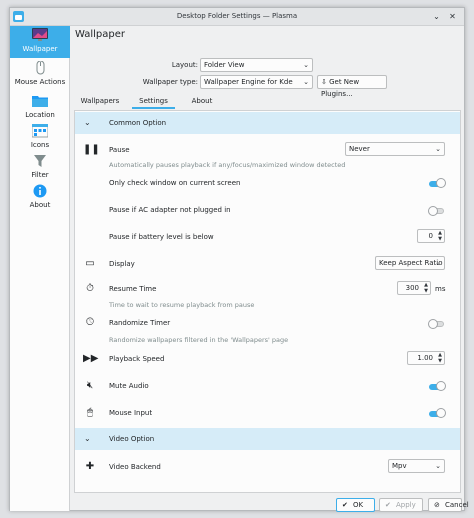 The image size is (474, 518). I want to click on wallpaper-type-label: Wallpaper type:, so click(170, 82).